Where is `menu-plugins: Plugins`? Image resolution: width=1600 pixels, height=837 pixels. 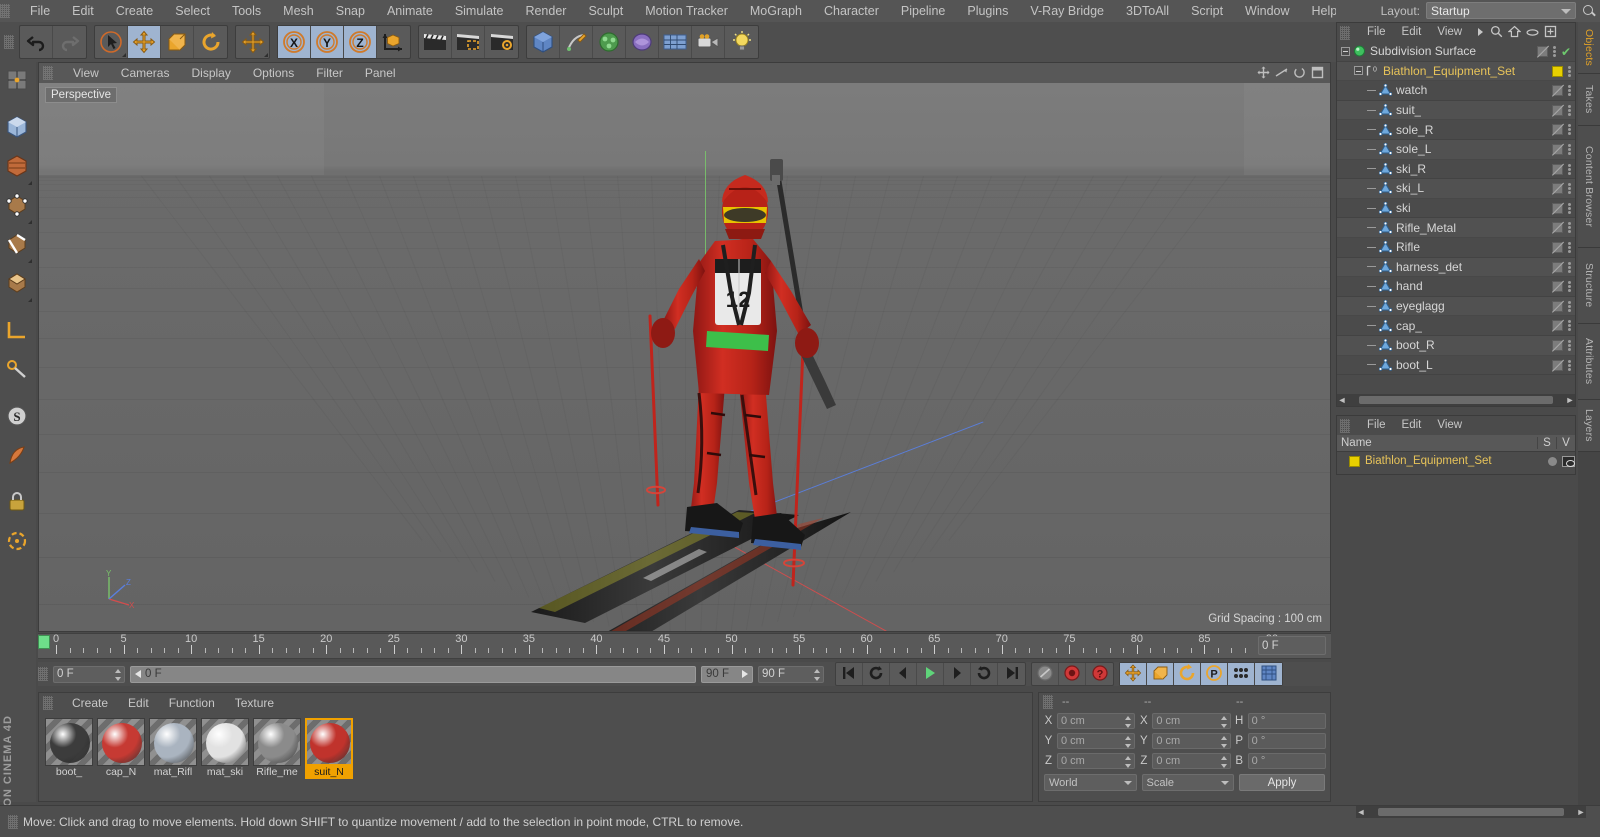
menu-plugins: Plugins is located at coordinates (987, 11).